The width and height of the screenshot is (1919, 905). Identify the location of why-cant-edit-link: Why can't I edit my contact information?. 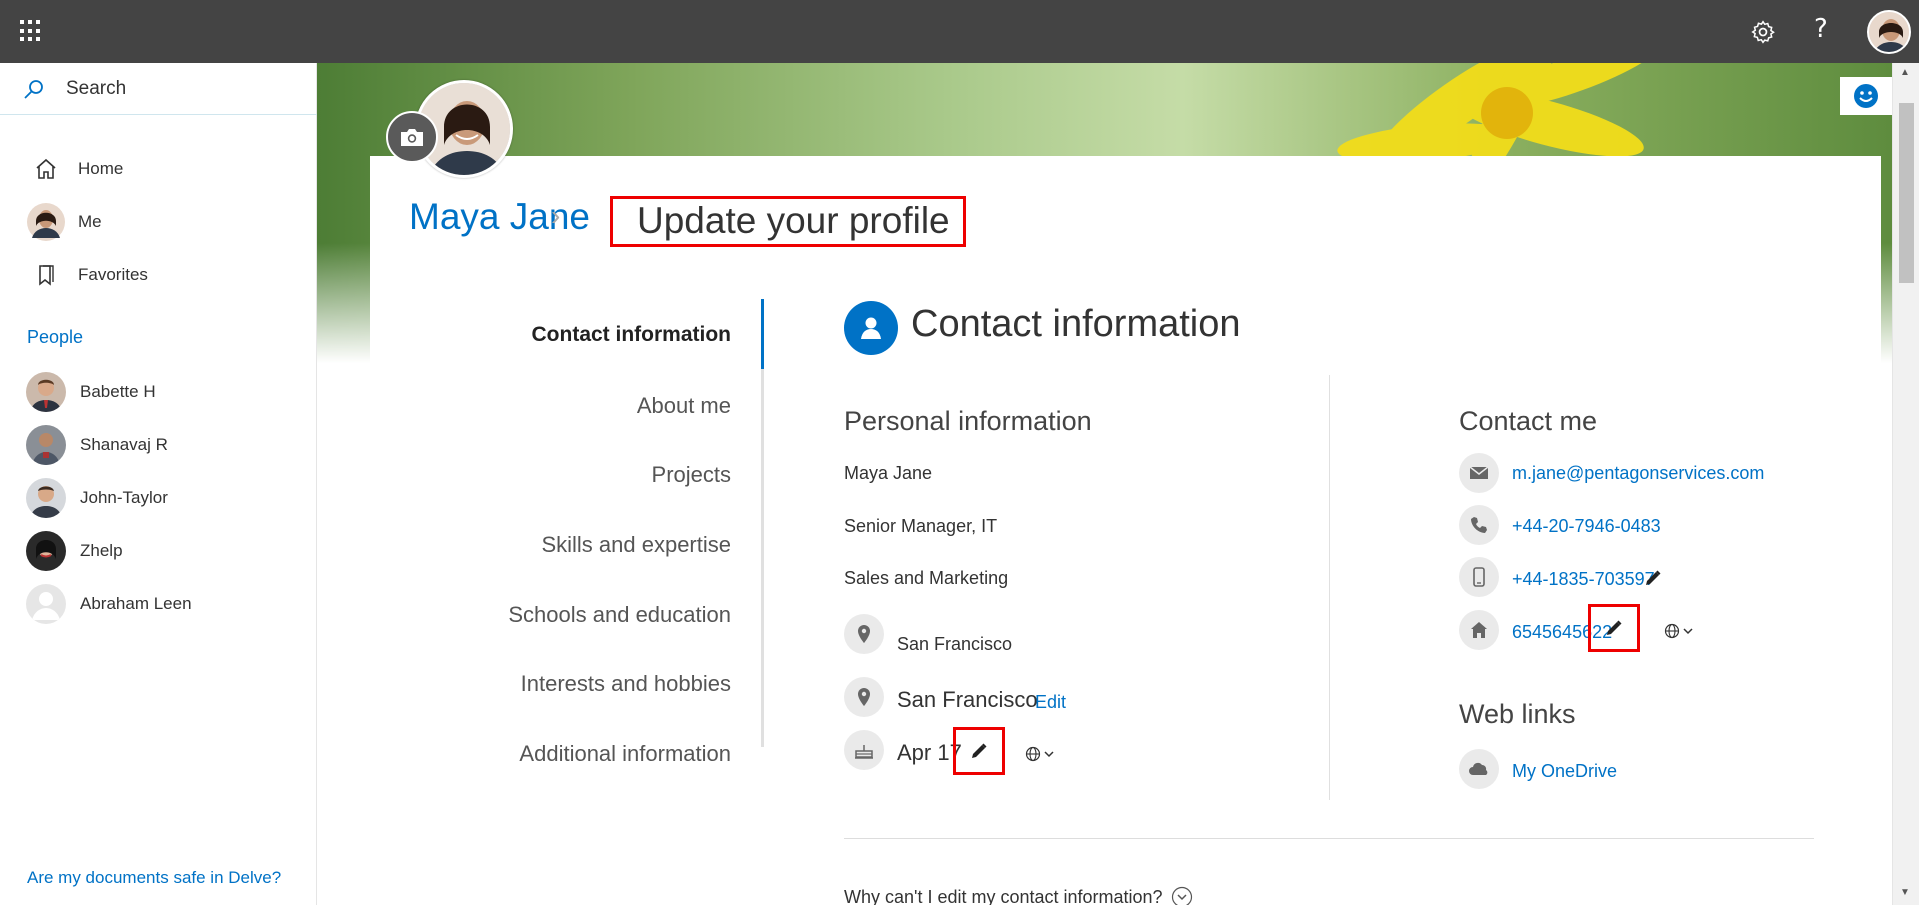
(1018, 895).